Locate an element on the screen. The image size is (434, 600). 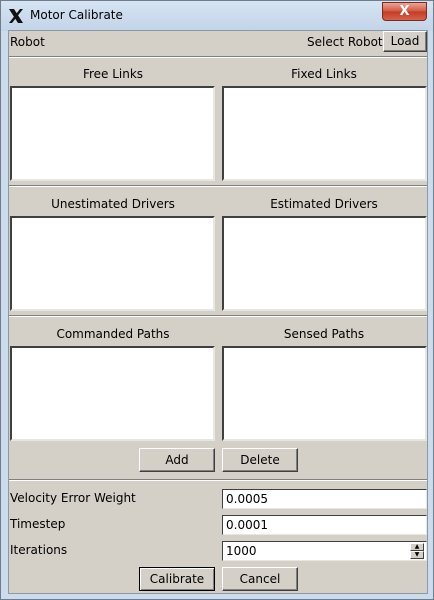
select-robot-label: Select Robot is located at coordinates (345, 42).